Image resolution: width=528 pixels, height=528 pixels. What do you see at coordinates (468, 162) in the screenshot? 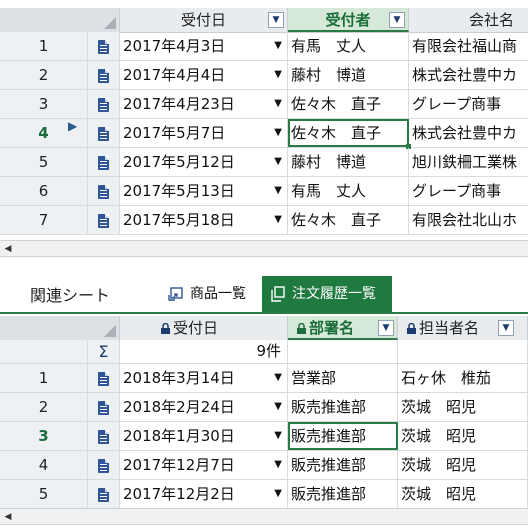
I see `company-cell: 旭川鉄柵工業株` at bounding box center [468, 162].